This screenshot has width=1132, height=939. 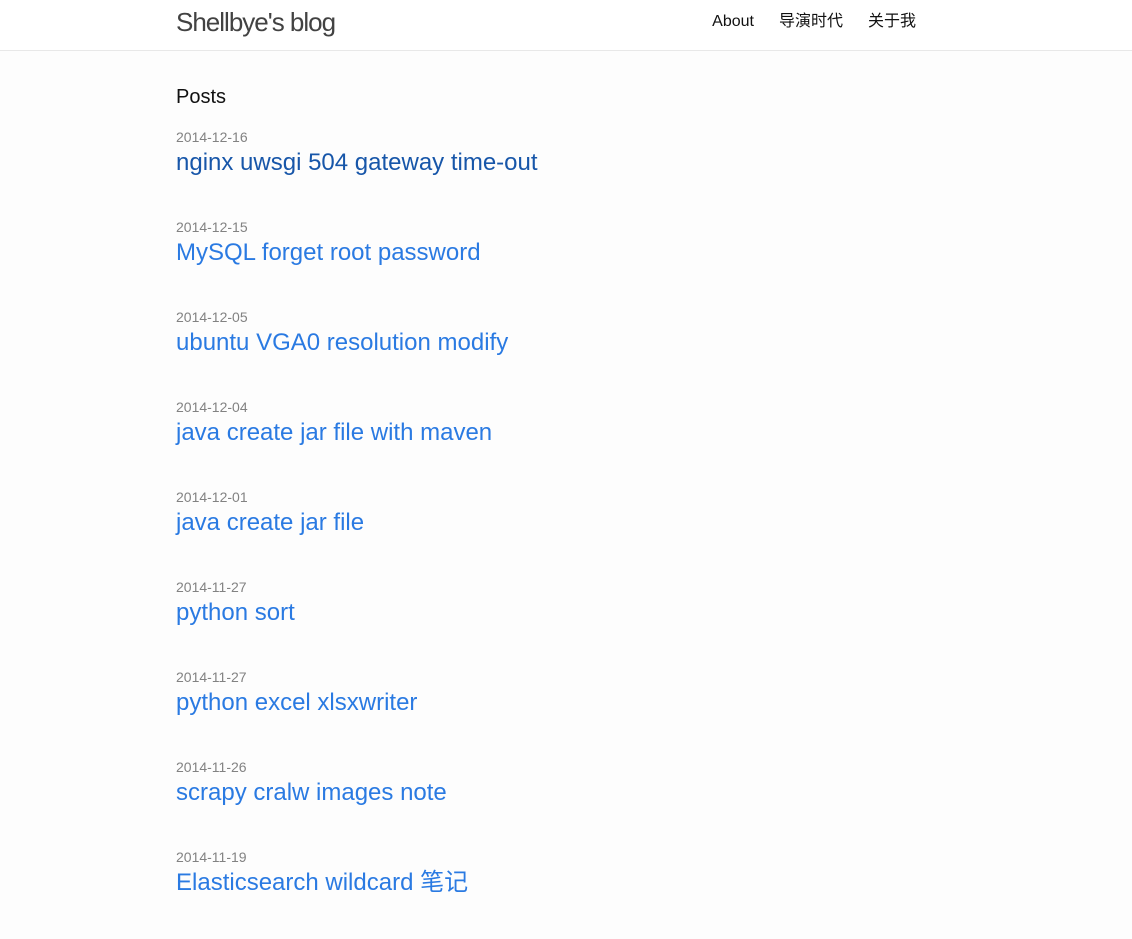 What do you see at coordinates (212, 497) in the screenshot?
I see `post-date: 2014-12-01` at bounding box center [212, 497].